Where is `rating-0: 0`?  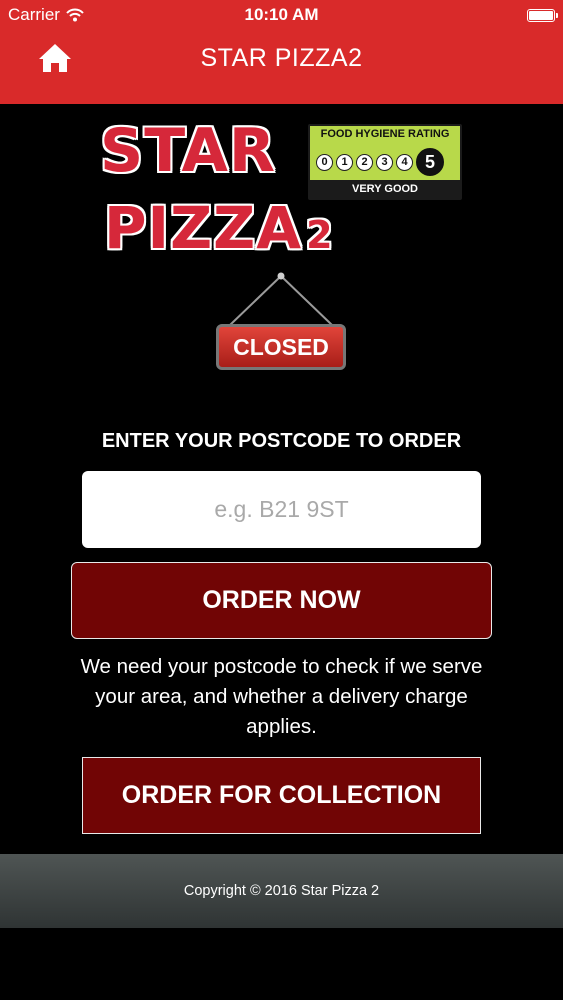 rating-0: 0 is located at coordinates (324, 162).